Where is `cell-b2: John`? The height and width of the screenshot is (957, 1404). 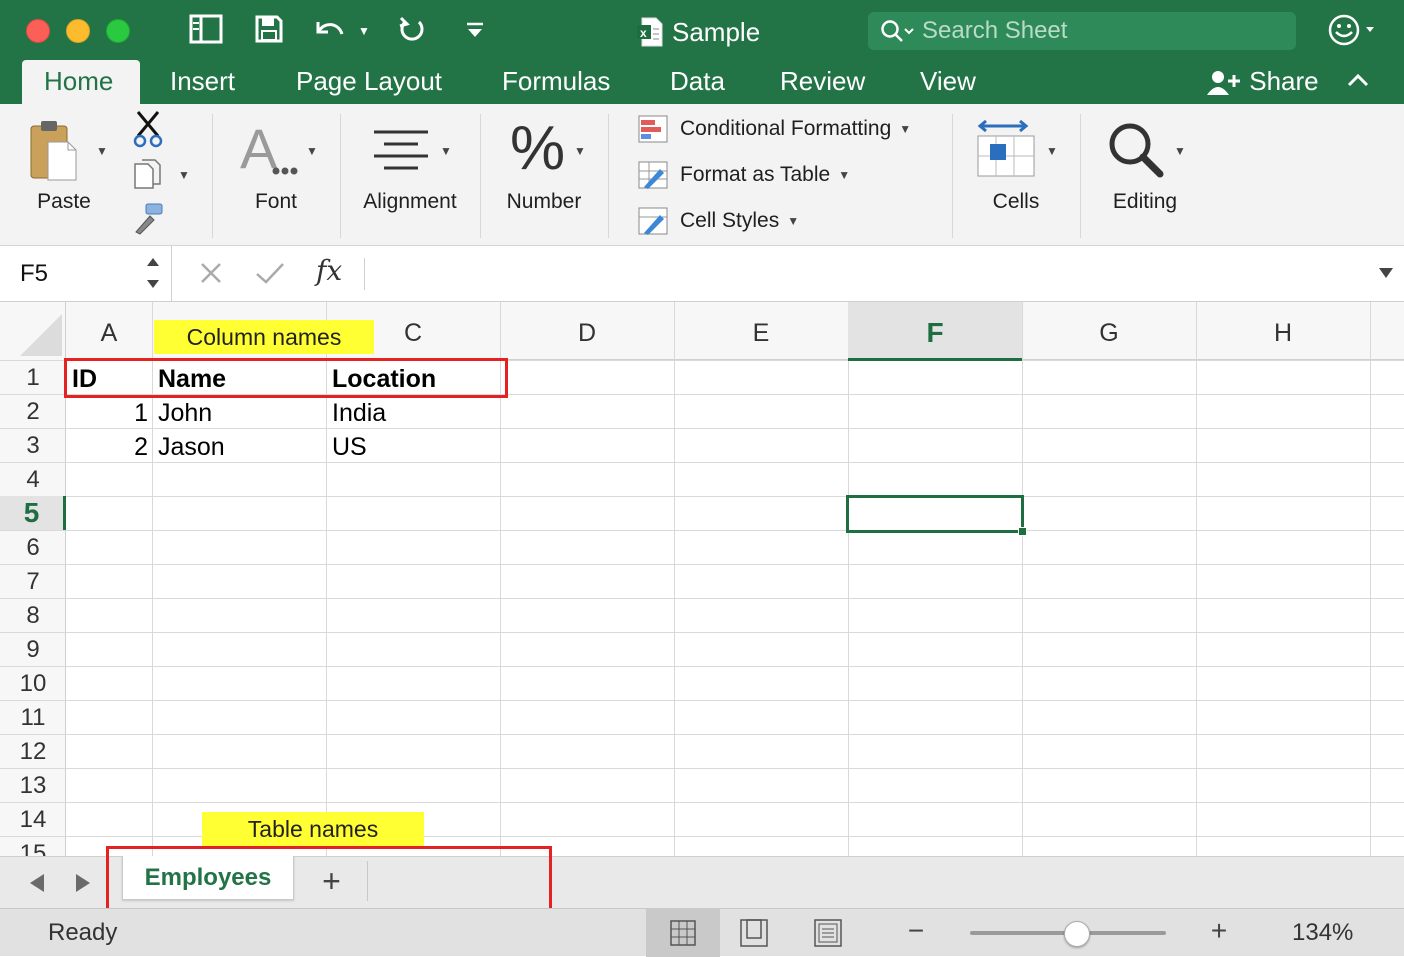
cell-b2: John is located at coordinates (185, 413).